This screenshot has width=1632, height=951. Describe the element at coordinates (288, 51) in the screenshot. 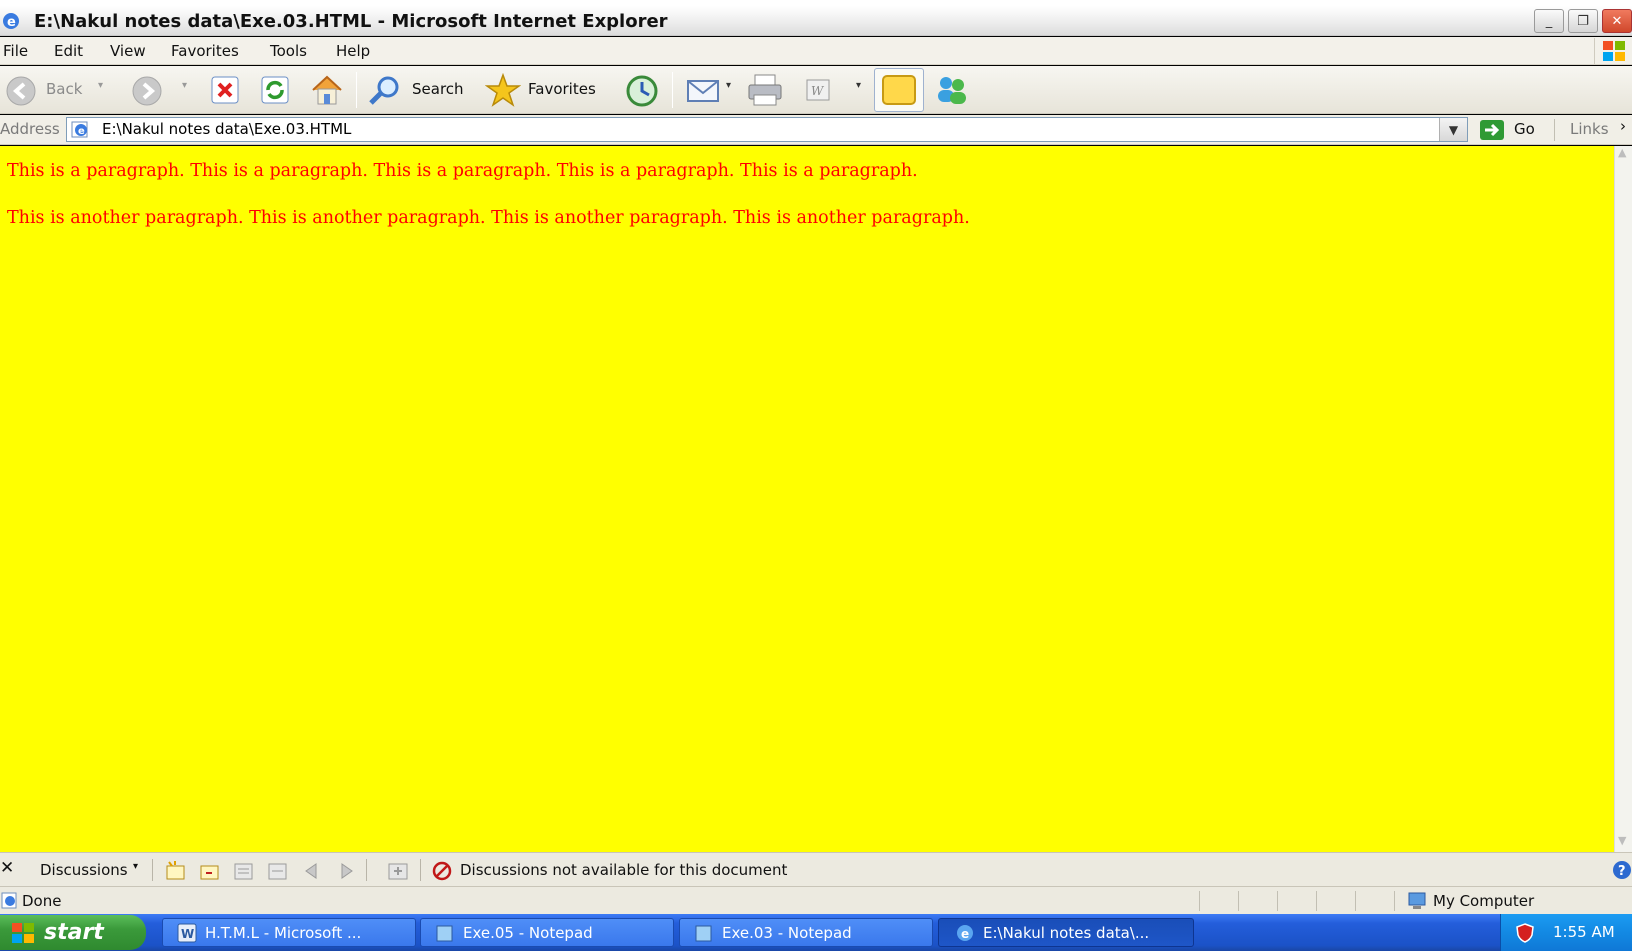

I see `menu-tools: Tools` at that location.